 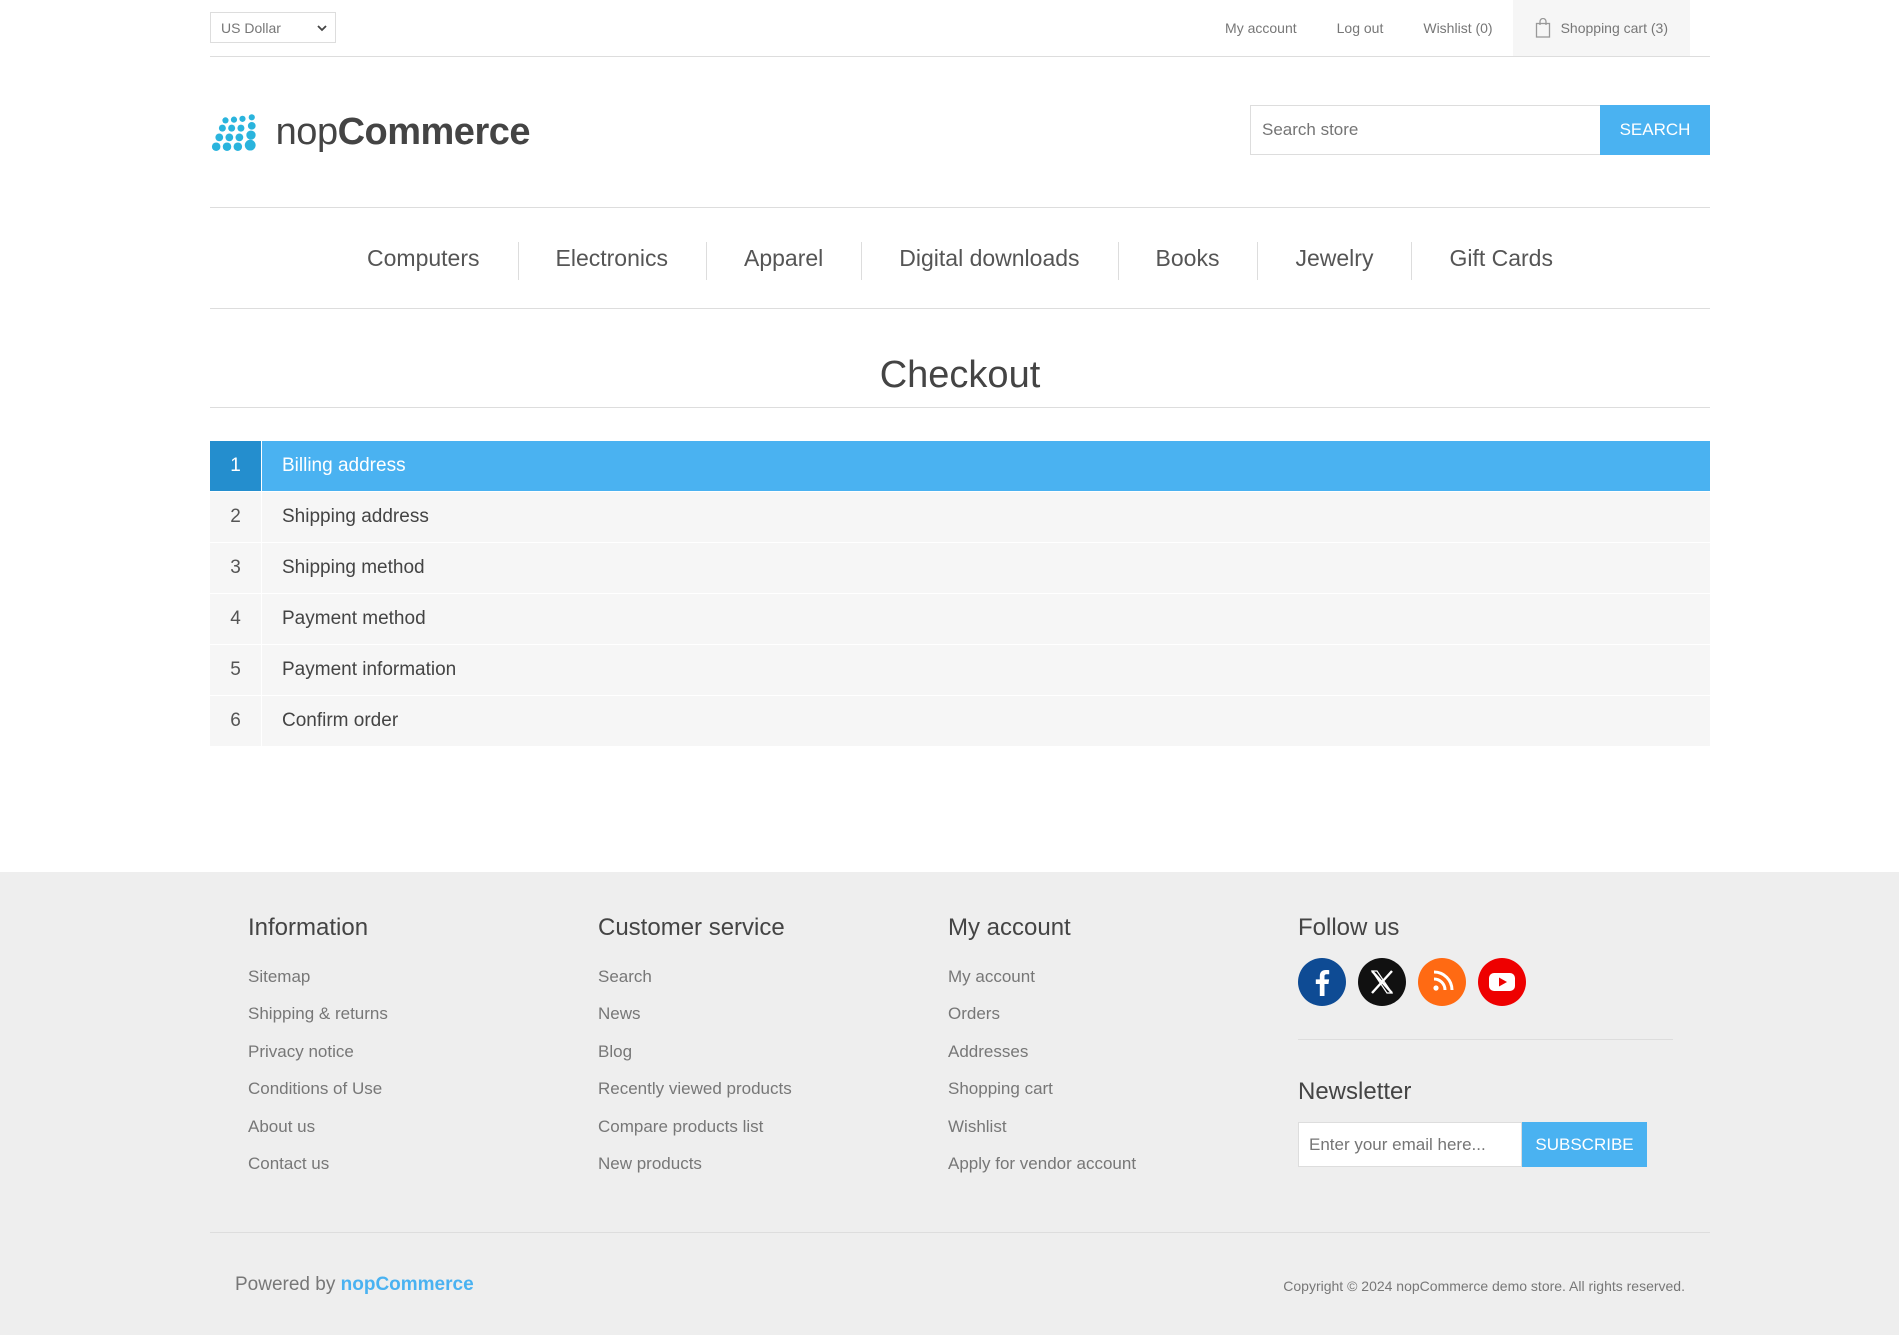 What do you see at coordinates (1042, 1013) in the screenshot?
I see `footer-link-orders: Orders` at bounding box center [1042, 1013].